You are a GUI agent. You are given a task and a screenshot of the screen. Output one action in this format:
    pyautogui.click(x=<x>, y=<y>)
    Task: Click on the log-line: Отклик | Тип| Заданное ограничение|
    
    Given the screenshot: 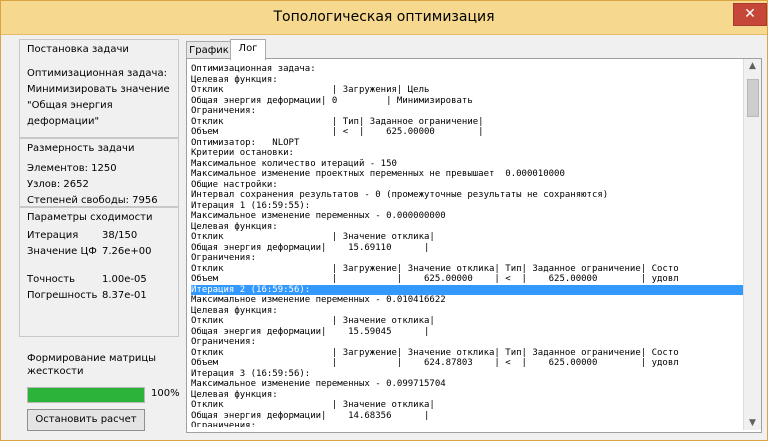 What is the action you would take?
    pyautogui.click(x=467, y=122)
    